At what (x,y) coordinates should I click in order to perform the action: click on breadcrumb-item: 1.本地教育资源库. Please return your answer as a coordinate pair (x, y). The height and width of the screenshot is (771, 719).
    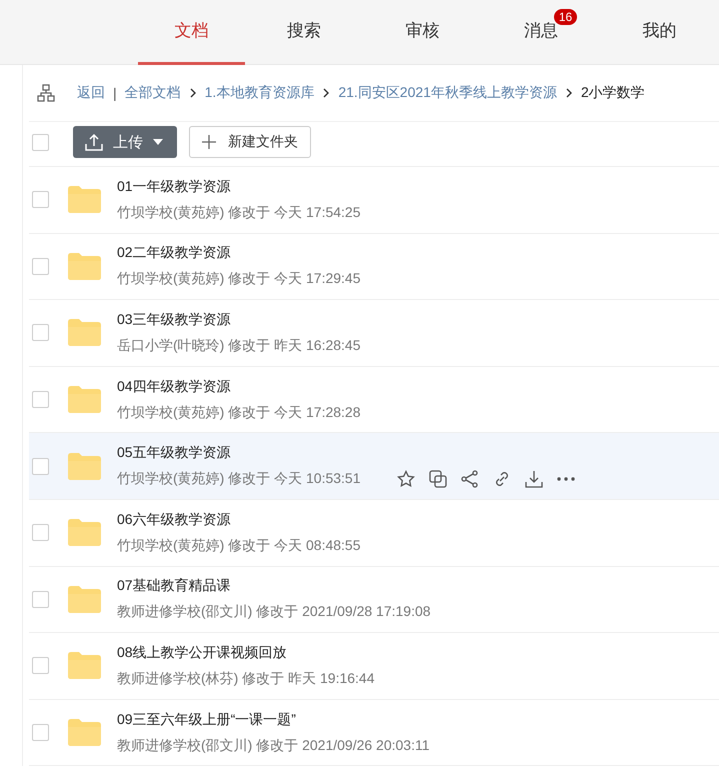
    Looking at the image, I should click on (259, 93).